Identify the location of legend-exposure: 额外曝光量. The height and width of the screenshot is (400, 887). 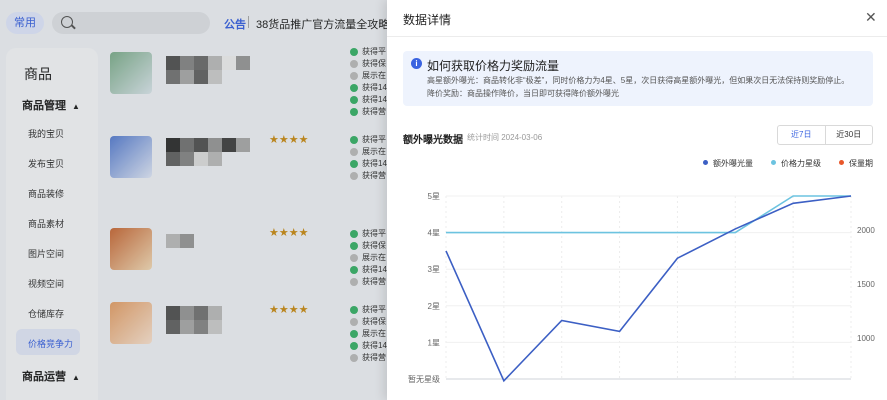
(728, 163).